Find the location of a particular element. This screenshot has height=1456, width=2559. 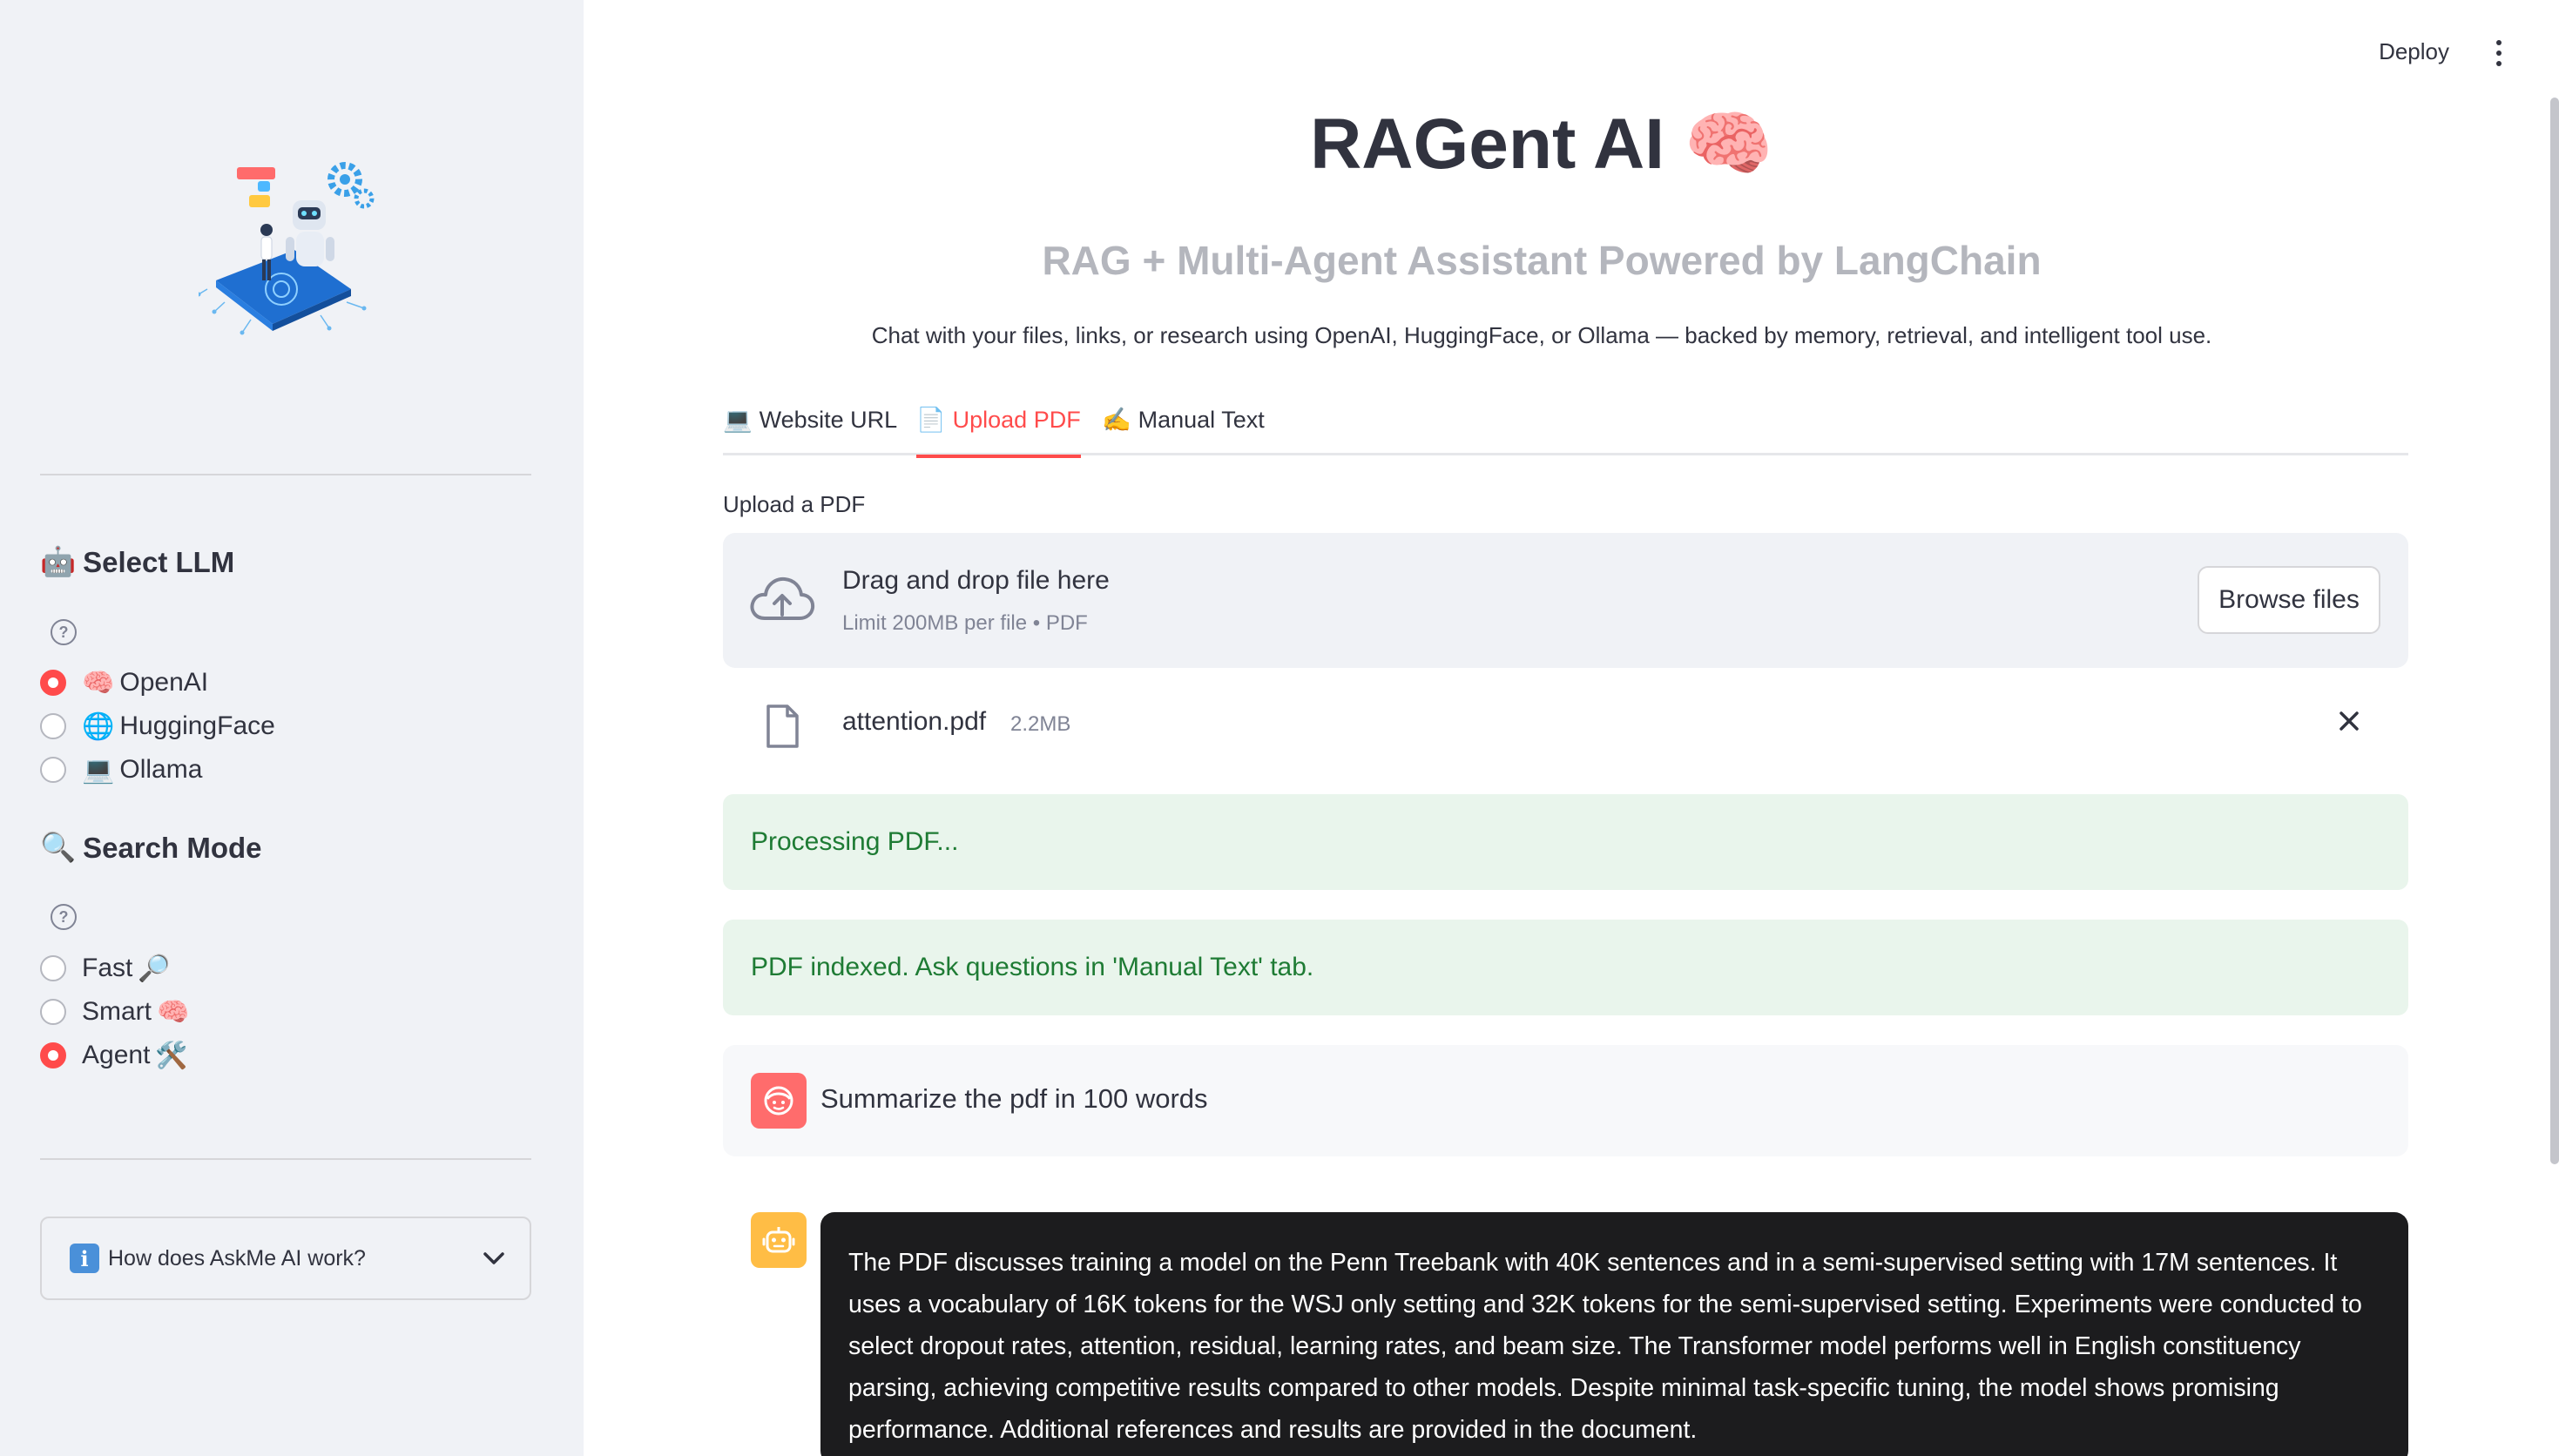

llm-option-label: Ollama is located at coordinates (161, 769).